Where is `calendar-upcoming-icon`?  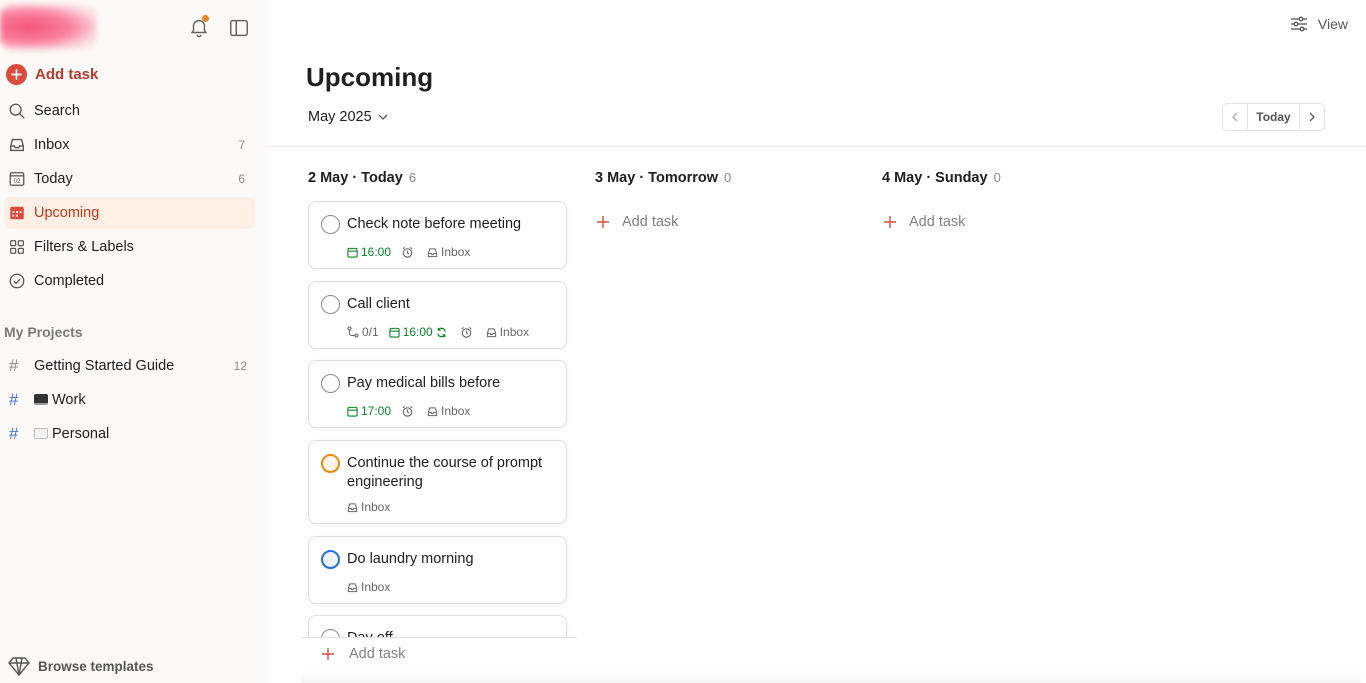
calendar-upcoming-icon is located at coordinates (17, 213).